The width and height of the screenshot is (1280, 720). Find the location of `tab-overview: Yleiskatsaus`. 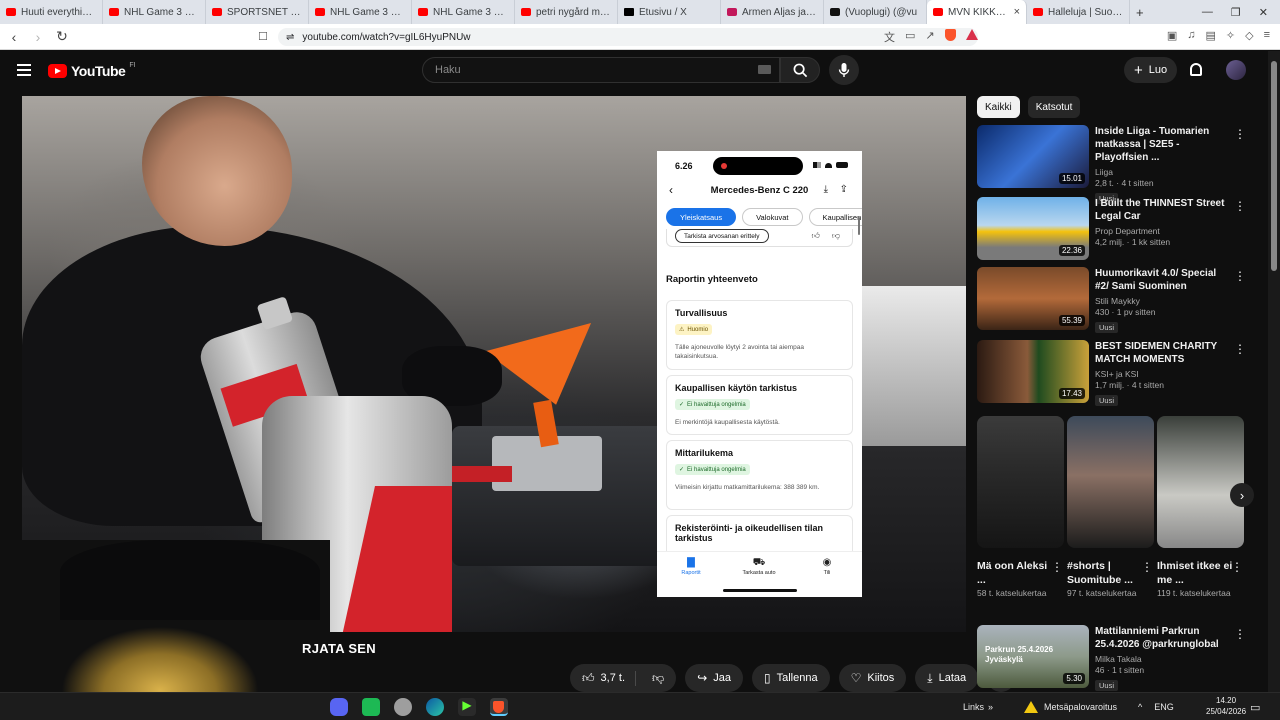

tab-overview: Yleiskatsaus is located at coordinates (701, 217).